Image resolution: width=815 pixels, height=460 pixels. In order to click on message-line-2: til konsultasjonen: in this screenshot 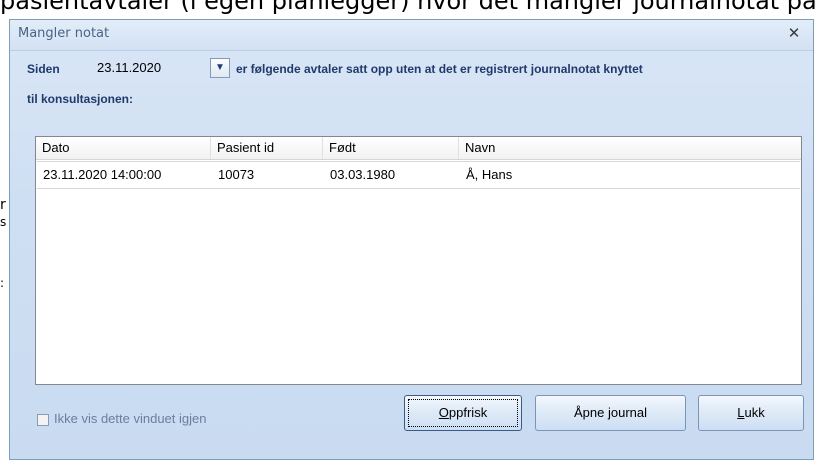, I will do `click(80, 99)`.